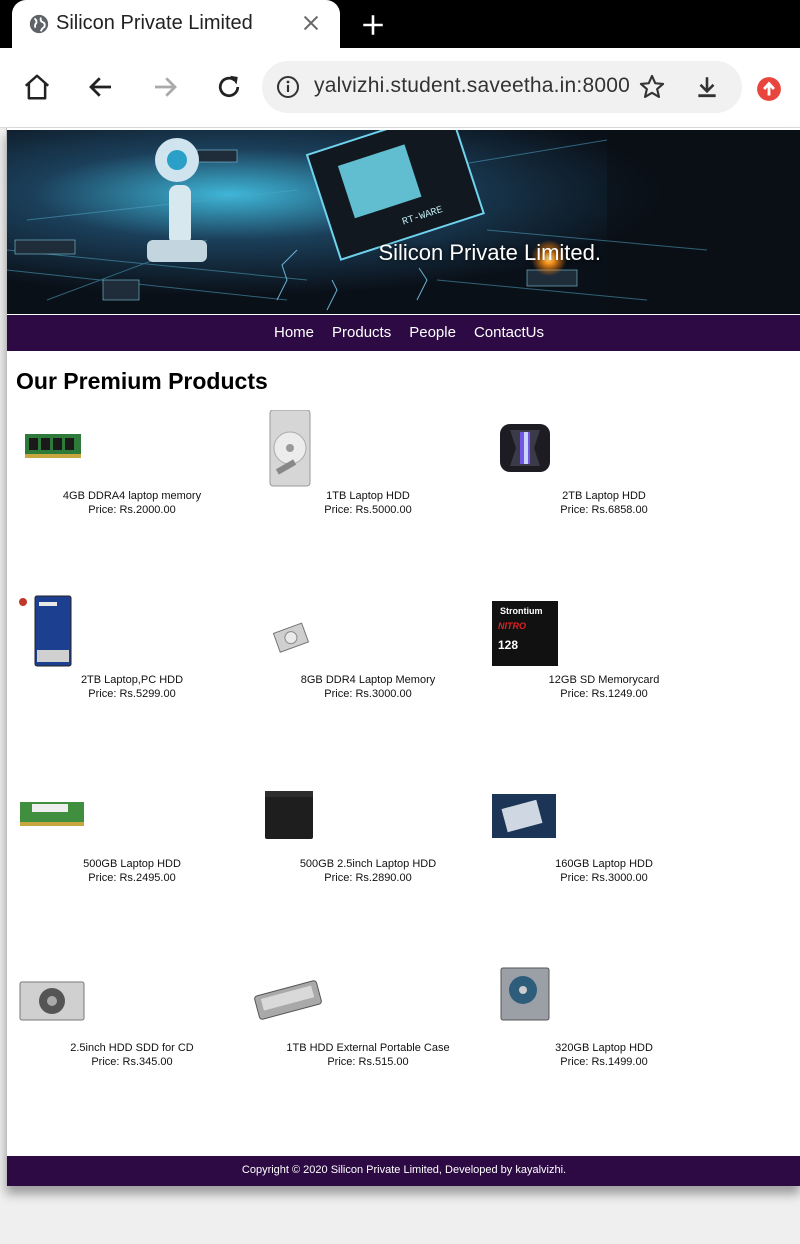  What do you see at coordinates (132, 510) in the screenshot?
I see `product-price: Price: Rs.2000.00` at bounding box center [132, 510].